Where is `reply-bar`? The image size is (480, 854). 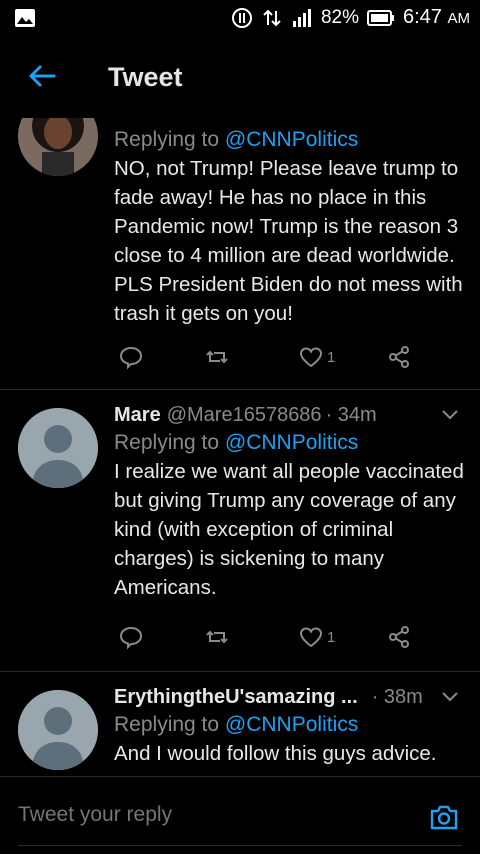
reply-bar is located at coordinates (240, 815).